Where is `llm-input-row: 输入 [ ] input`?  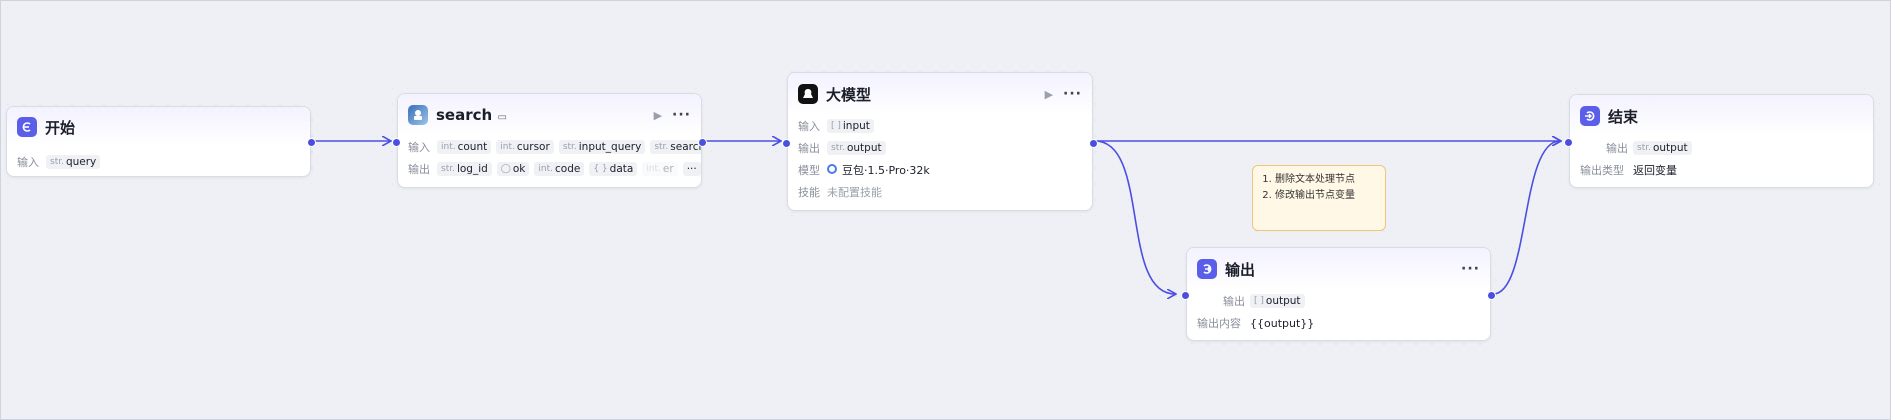 llm-input-row: 输入 [ ] input is located at coordinates (940, 126).